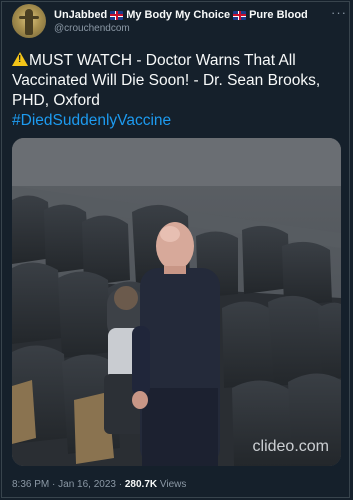 The width and height of the screenshot is (353, 500). Describe the element at coordinates (178, 15) in the screenshot. I see `author-name-part2: My Body My Choice` at that location.